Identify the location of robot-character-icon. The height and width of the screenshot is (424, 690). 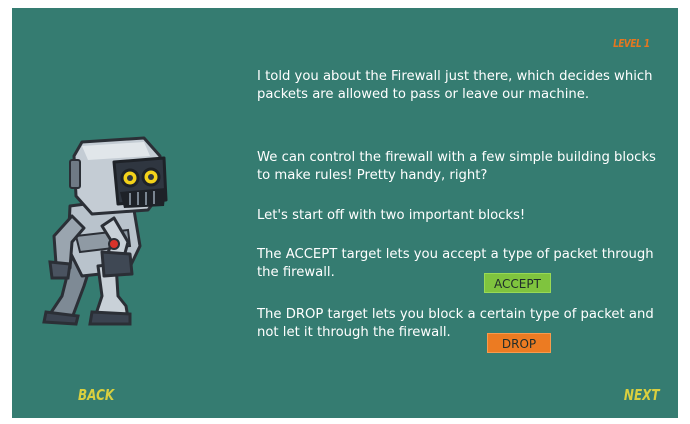
(105, 231).